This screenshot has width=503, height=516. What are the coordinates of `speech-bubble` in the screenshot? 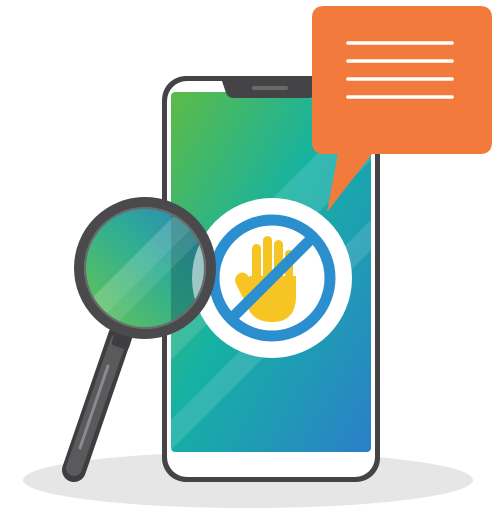 It's located at (402, 109).